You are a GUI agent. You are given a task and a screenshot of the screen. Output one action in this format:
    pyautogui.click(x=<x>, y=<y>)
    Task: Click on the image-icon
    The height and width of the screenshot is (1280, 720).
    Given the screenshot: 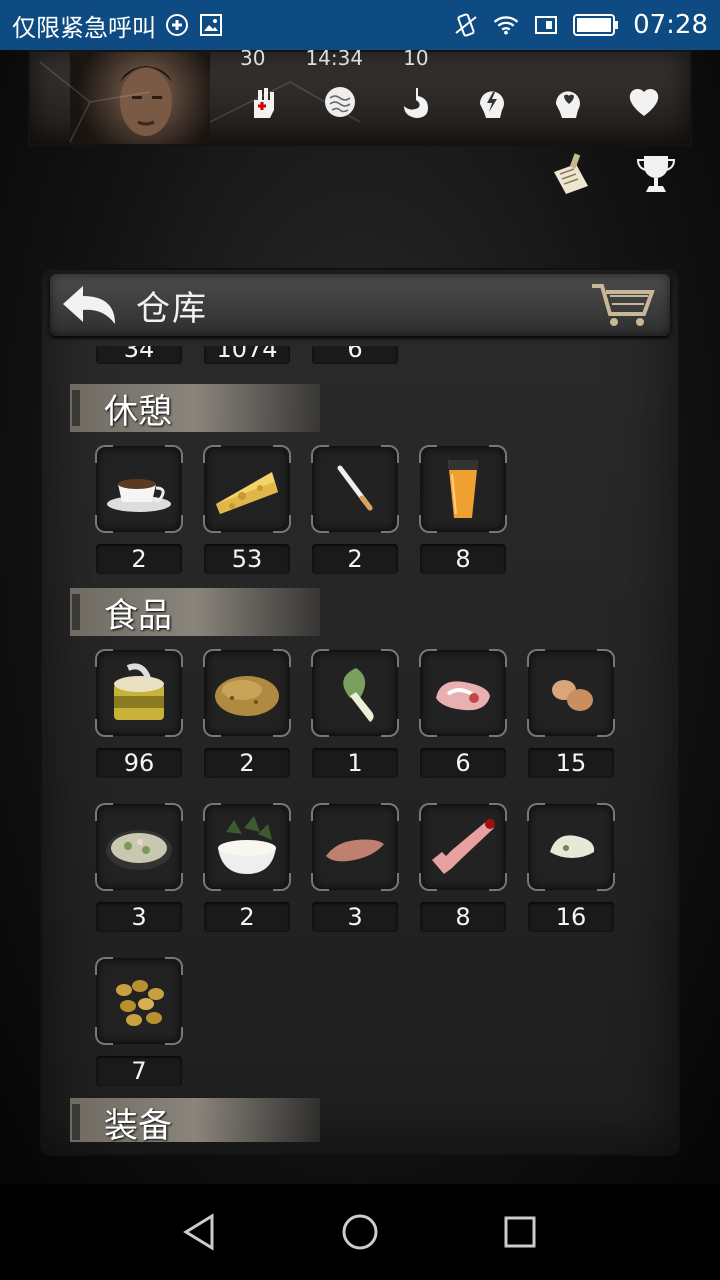 What is the action you would take?
    pyautogui.click(x=211, y=25)
    